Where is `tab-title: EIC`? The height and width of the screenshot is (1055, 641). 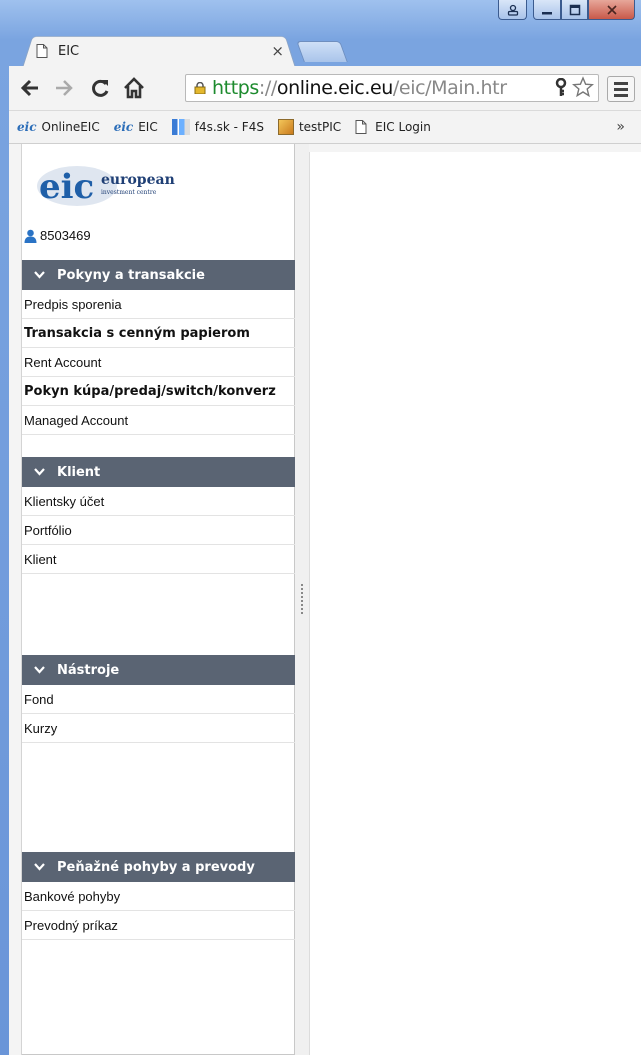 tab-title: EIC is located at coordinates (69, 51).